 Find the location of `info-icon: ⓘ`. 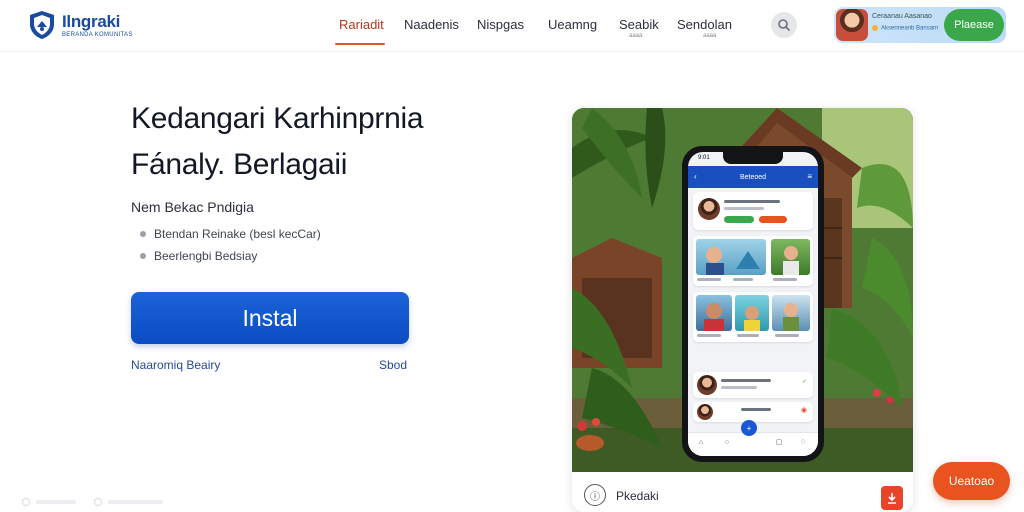

info-icon: ⓘ is located at coordinates (595, 495).